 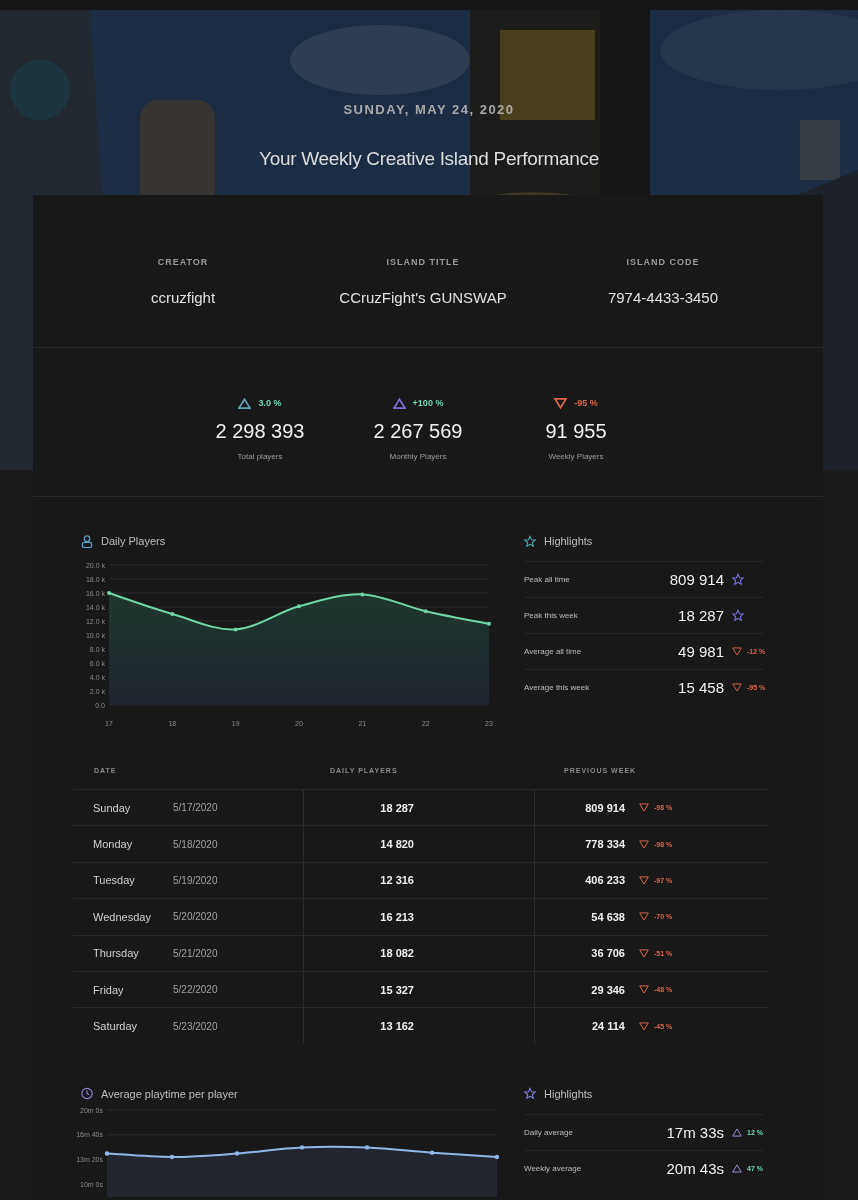 I want to click on previous-week-cell-text: 54 638, so click(x=607, y=916).